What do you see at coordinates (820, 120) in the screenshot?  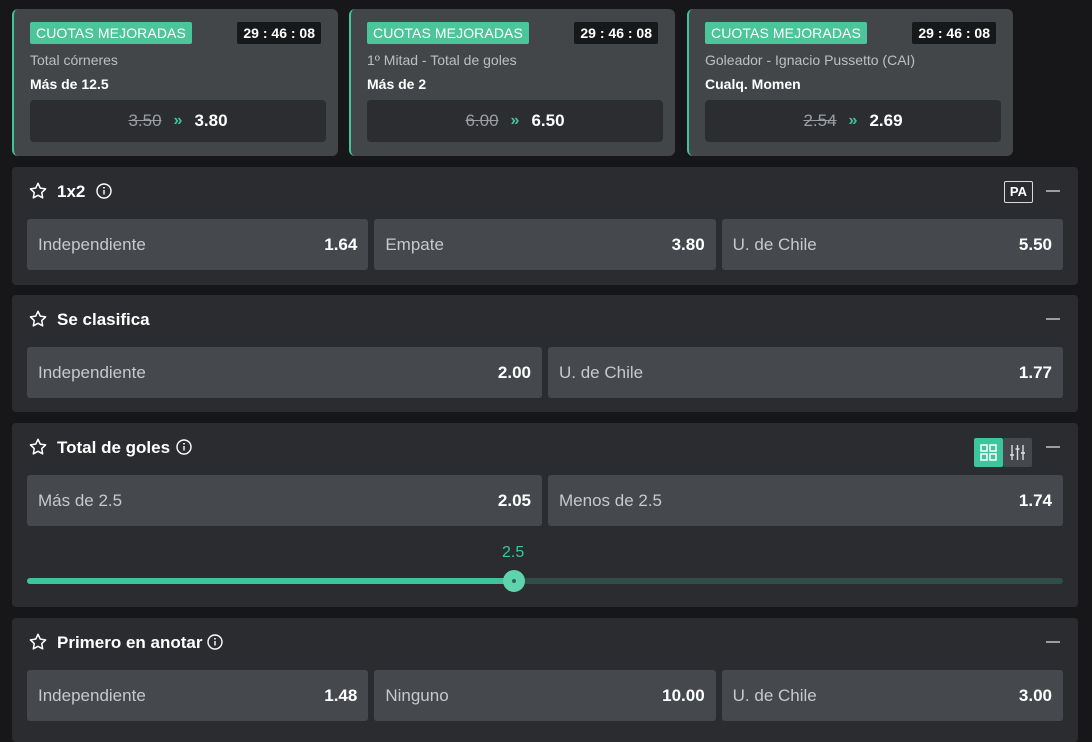 I see `old-odd: 2.54` at bounding box center [820, 120].